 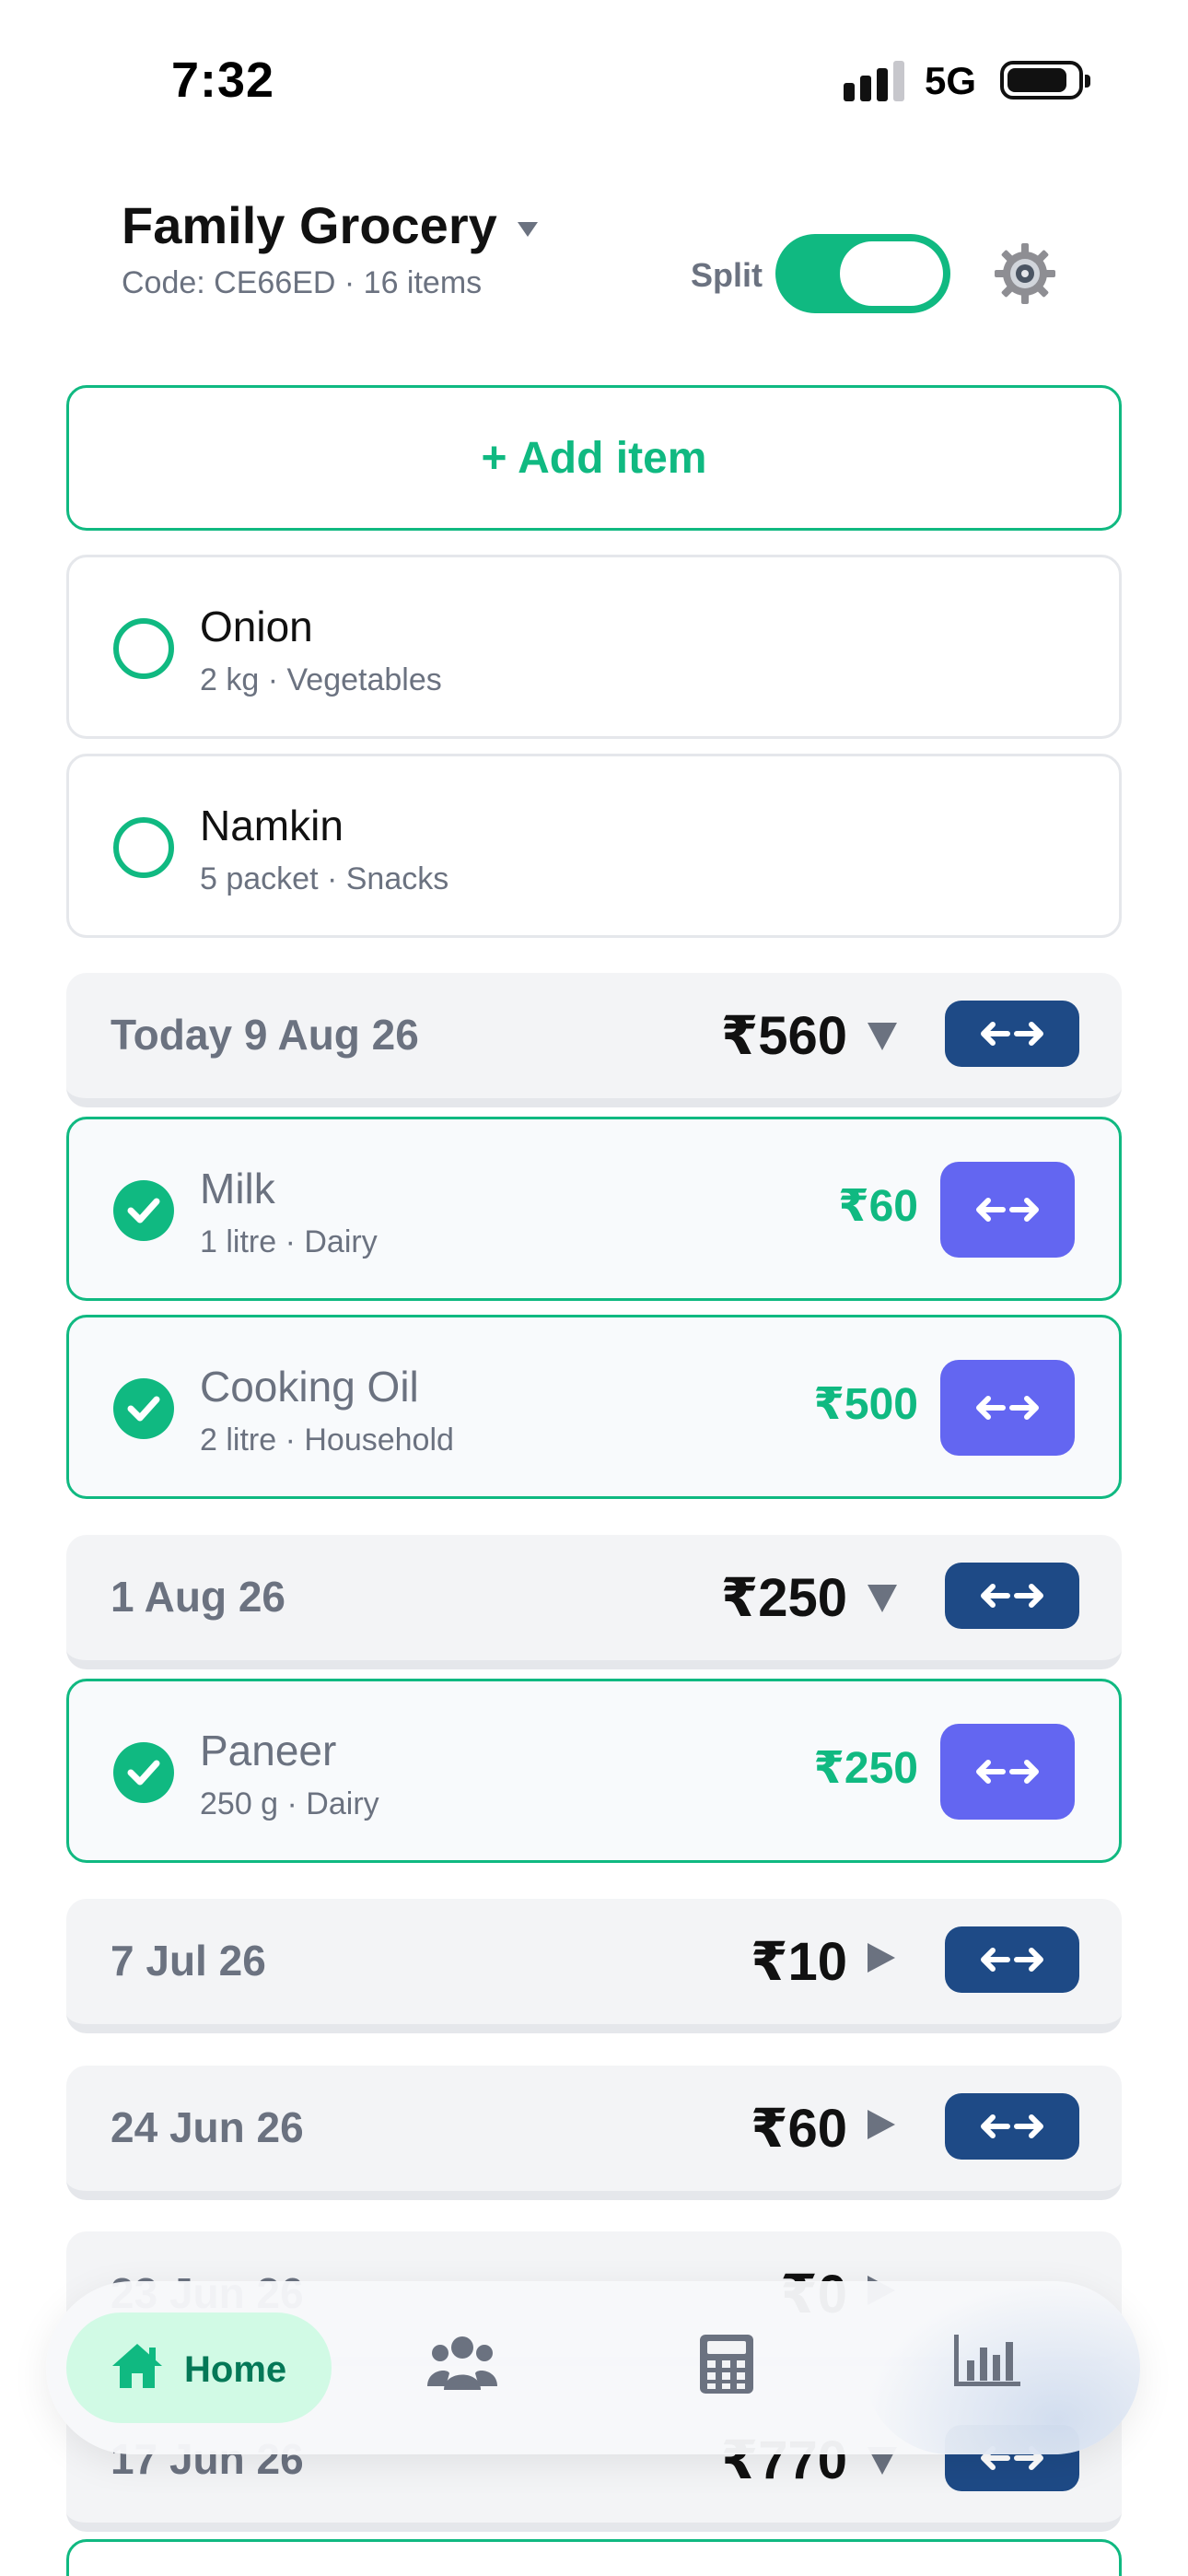 What do you see at coordinates (594, 1771) in the screenshot?
I see `list-item: Paneer 250 g · Dairy ₹250` at bounding box center [594, 1771].